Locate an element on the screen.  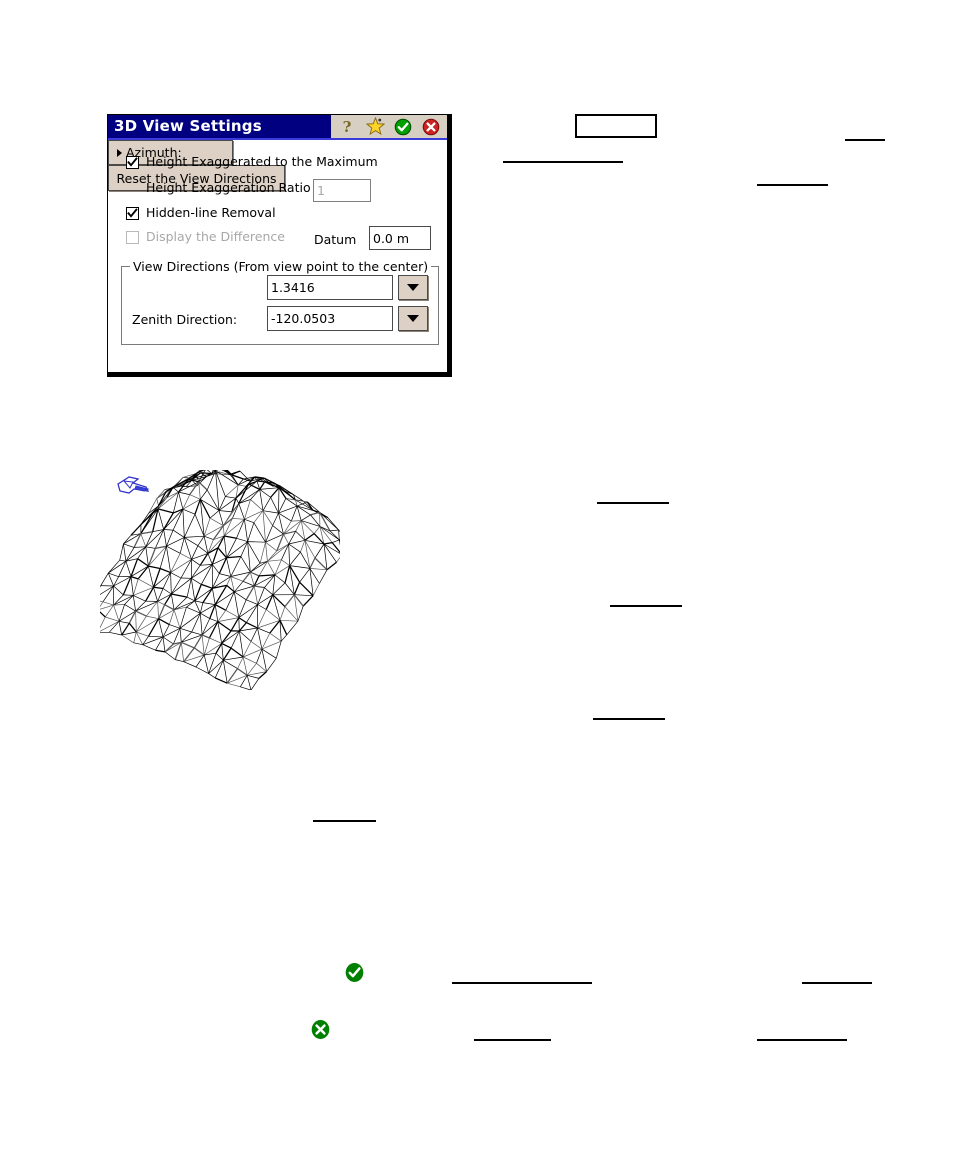
checkbox-label-height-exaggerated: Height Exaggerated to the Maximum is located at coordinates (262, 161).